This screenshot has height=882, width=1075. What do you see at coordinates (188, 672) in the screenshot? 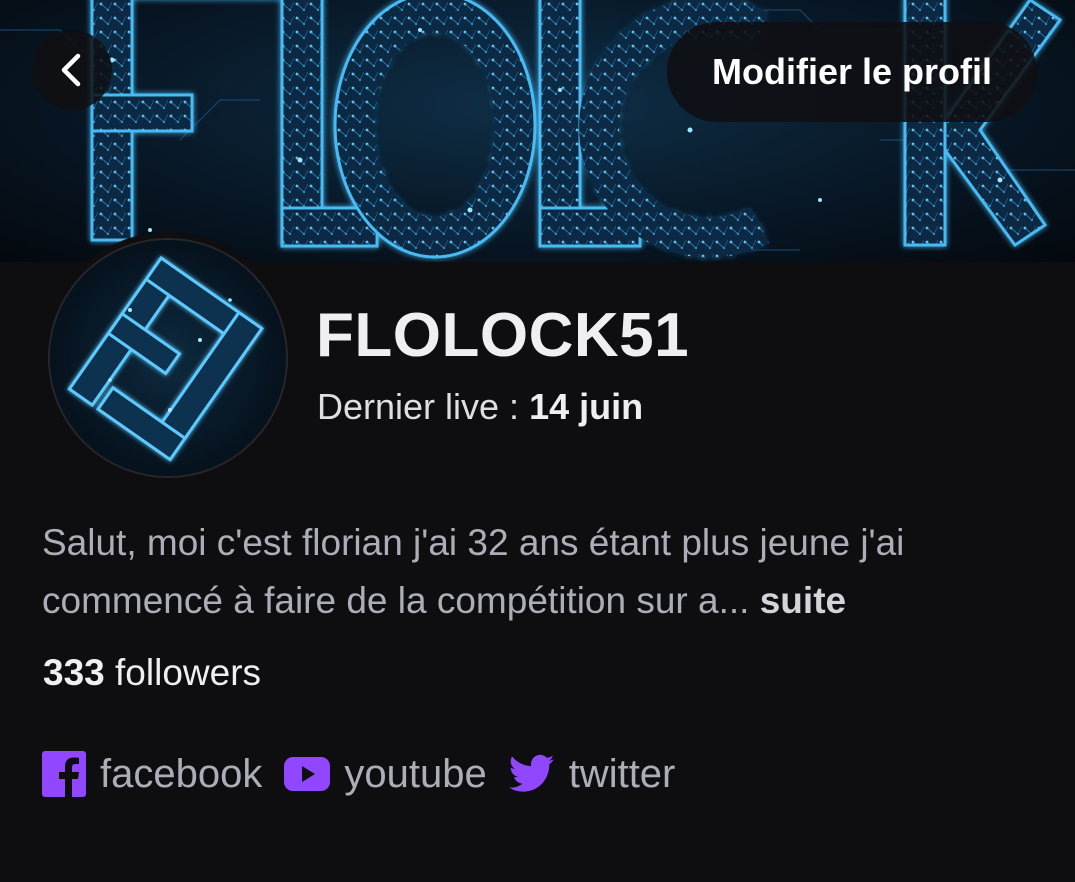
I see `followers-label: followers` at bounding box center [188, 672].